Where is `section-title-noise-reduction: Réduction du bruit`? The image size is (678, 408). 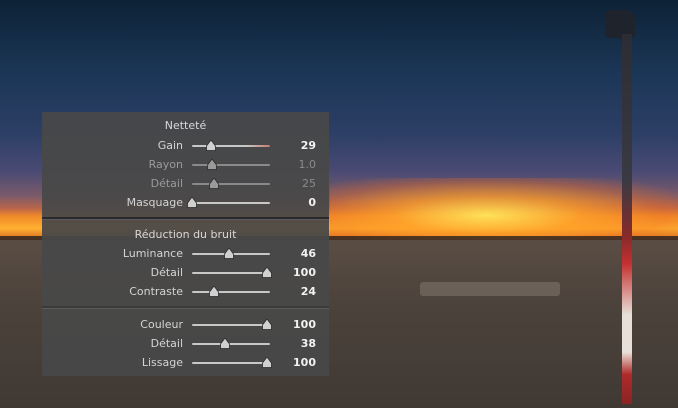
section-title-noise-reduction: Réduction du bruit is located at coordinates (185, 234).